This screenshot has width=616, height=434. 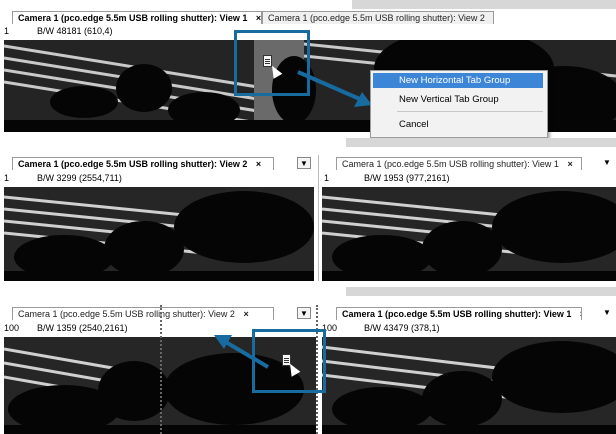 What do you see at coordinates (469, 178) in the screenshot?
I see `pixel-info-right: 1 B/W 1953 (977,2161)` at bounding box center [469, 178].